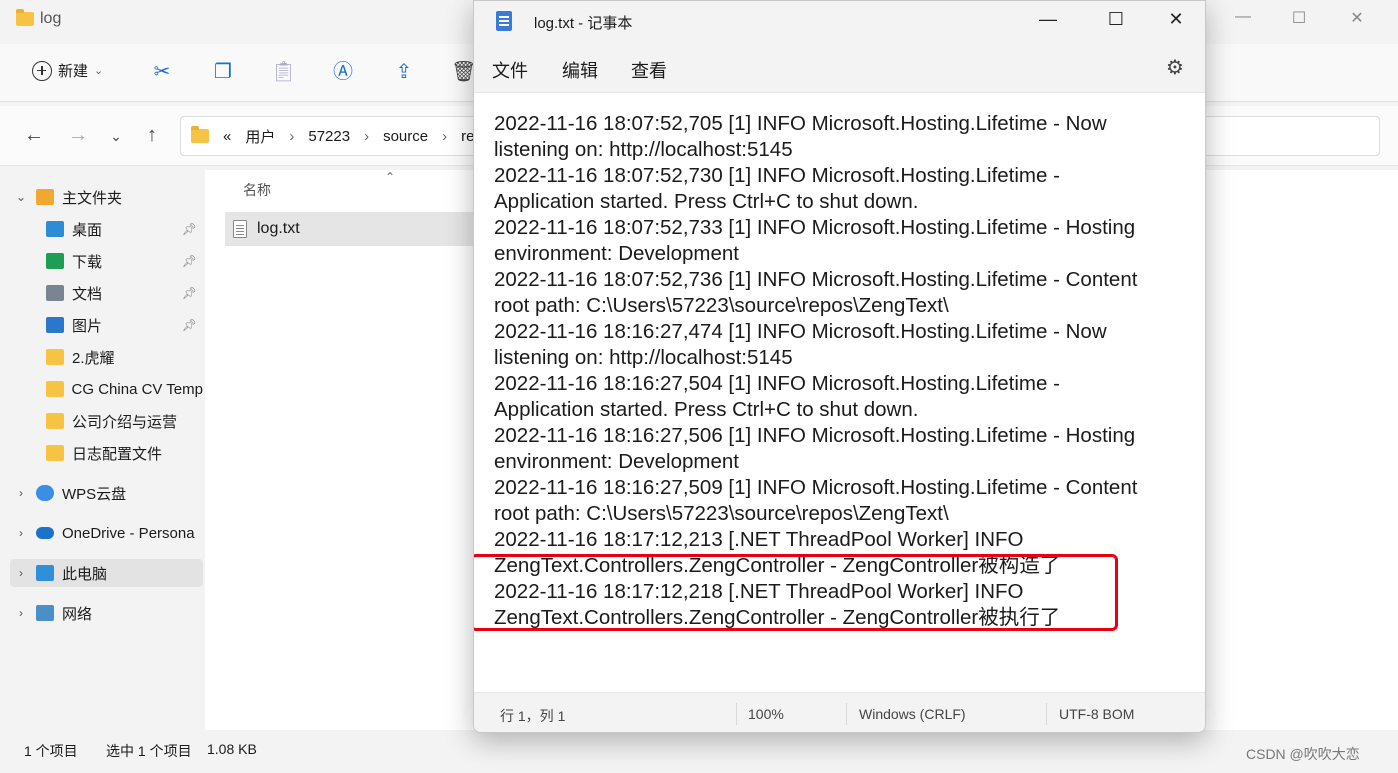  What do you see at coordinates (404, 72) in the screenshot?
I see `share-icon: ⇪` at bounding box center [404, 72].